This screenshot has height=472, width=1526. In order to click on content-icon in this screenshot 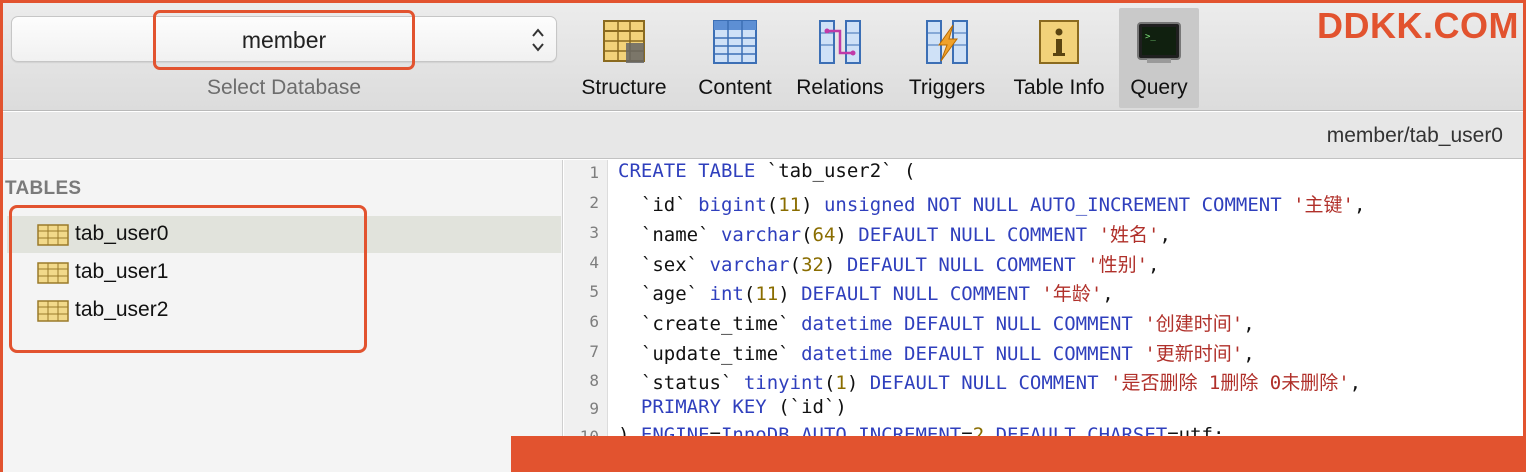, I will do `click(735, 42)`.